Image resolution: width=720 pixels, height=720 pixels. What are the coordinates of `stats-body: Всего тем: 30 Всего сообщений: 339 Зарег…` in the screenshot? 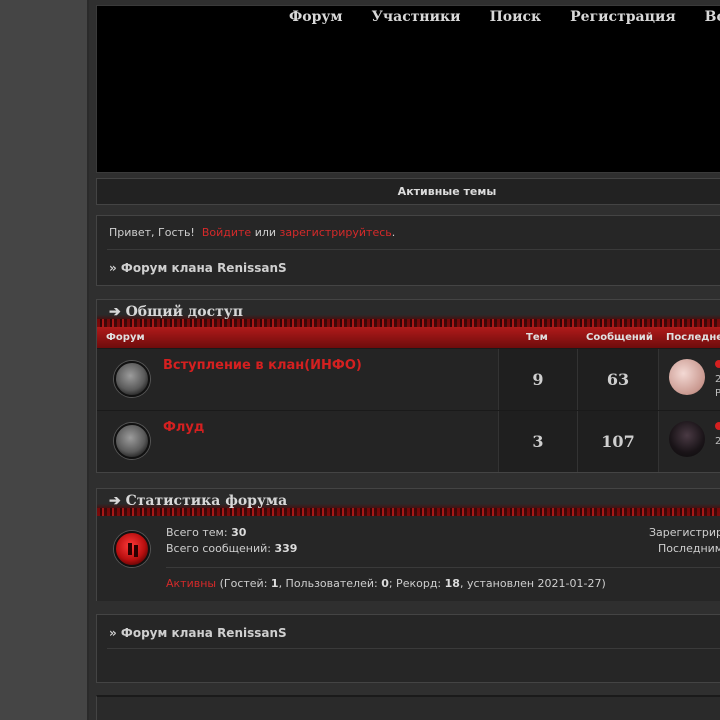 It's located at (408, 558).